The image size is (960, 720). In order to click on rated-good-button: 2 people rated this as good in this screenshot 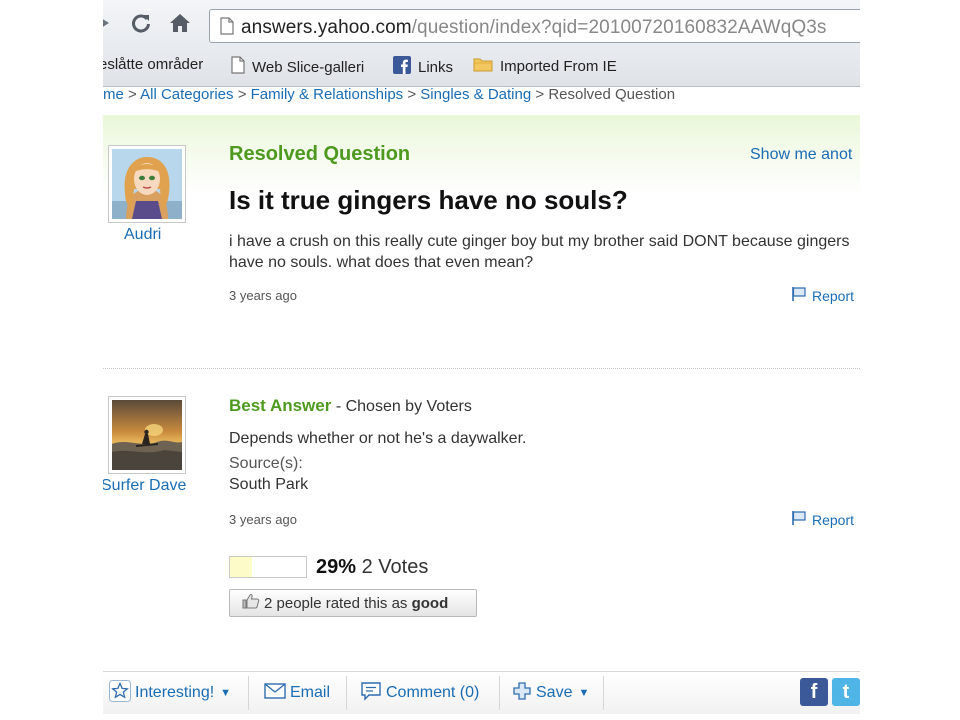, I will do `click(353, 603)`.